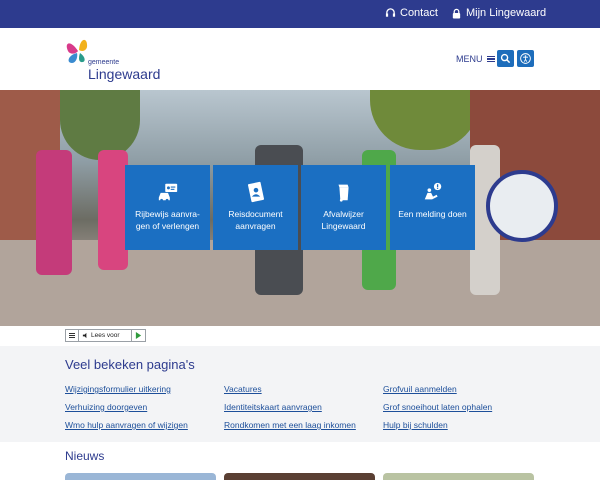 The width and height of the screenshot is (600, 480). I want to click on play-button, so click(138, 335).